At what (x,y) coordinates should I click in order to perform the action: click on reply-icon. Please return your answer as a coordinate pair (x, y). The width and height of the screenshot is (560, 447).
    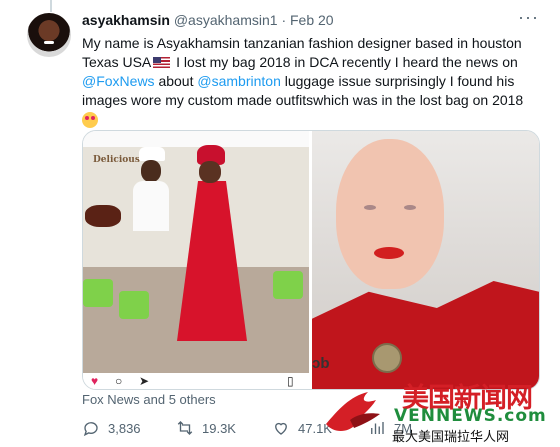
    Looking at the image, I should click on (90, 429).